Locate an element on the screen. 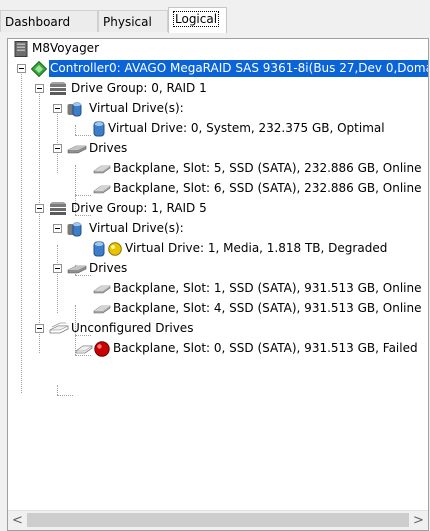 The height and width of the screenshot is (531, 430). server-icon is located at coordinates (21, 49).